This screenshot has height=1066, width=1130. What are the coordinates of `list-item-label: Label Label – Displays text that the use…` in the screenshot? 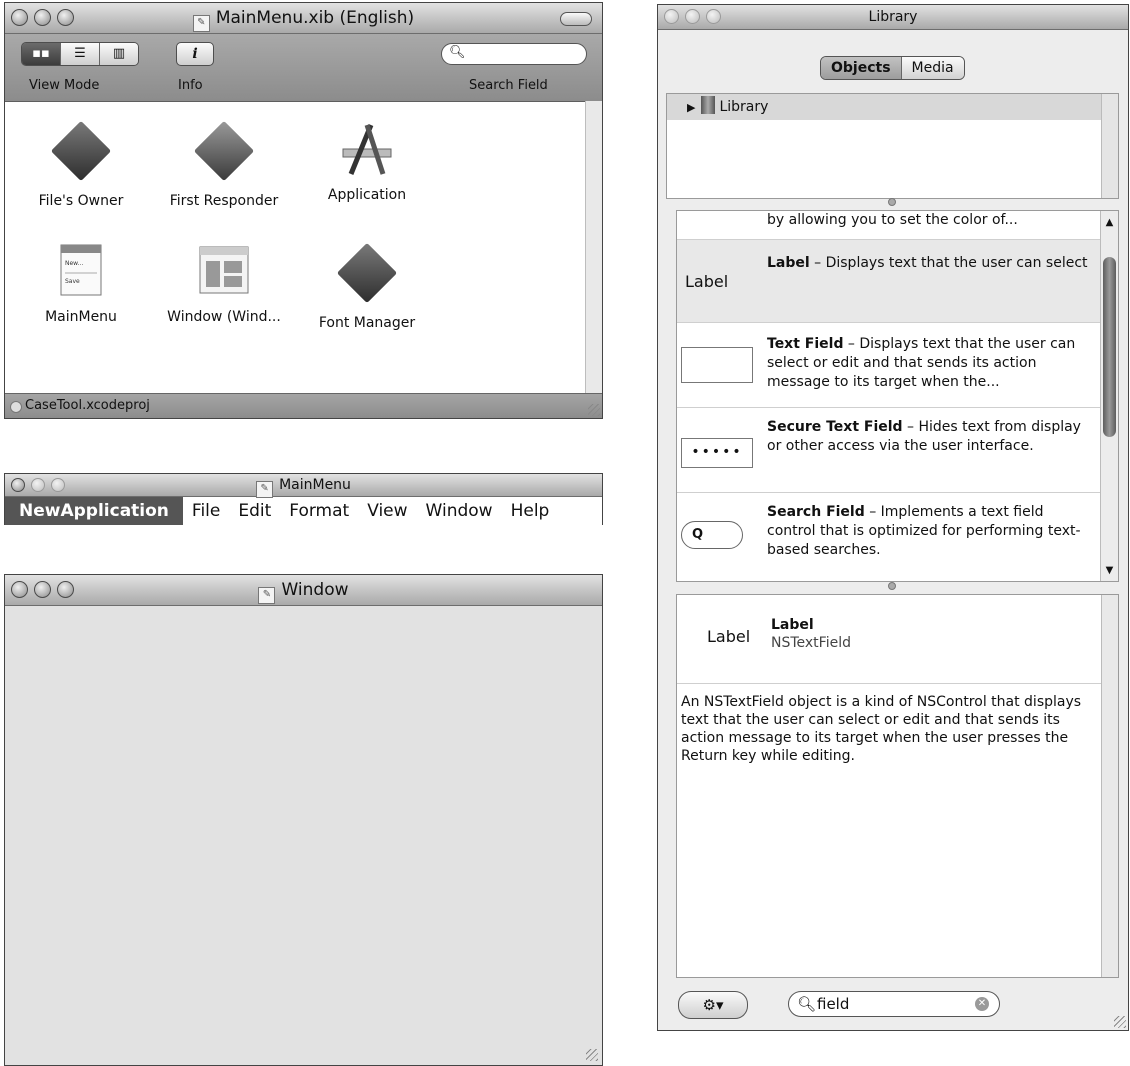 It's located at (889, 281).